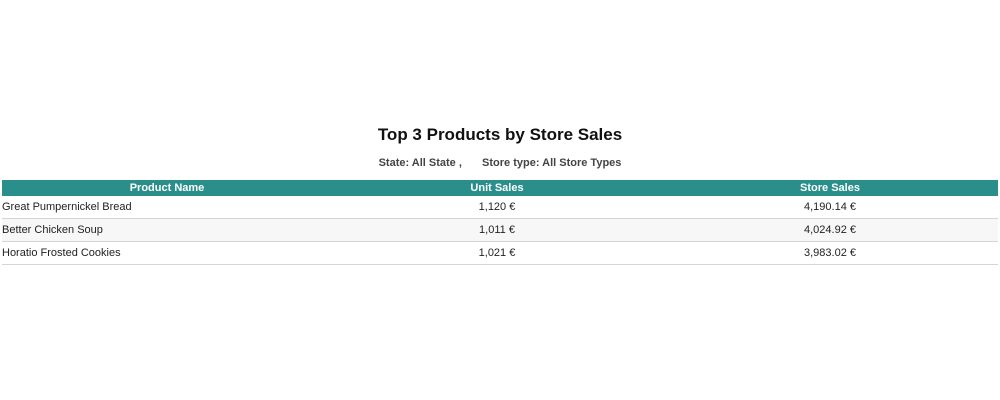  Describe the element at coordinates (497, 207) in the screenshot. I see `unit-sales-cell: 1,120 €` at that location.